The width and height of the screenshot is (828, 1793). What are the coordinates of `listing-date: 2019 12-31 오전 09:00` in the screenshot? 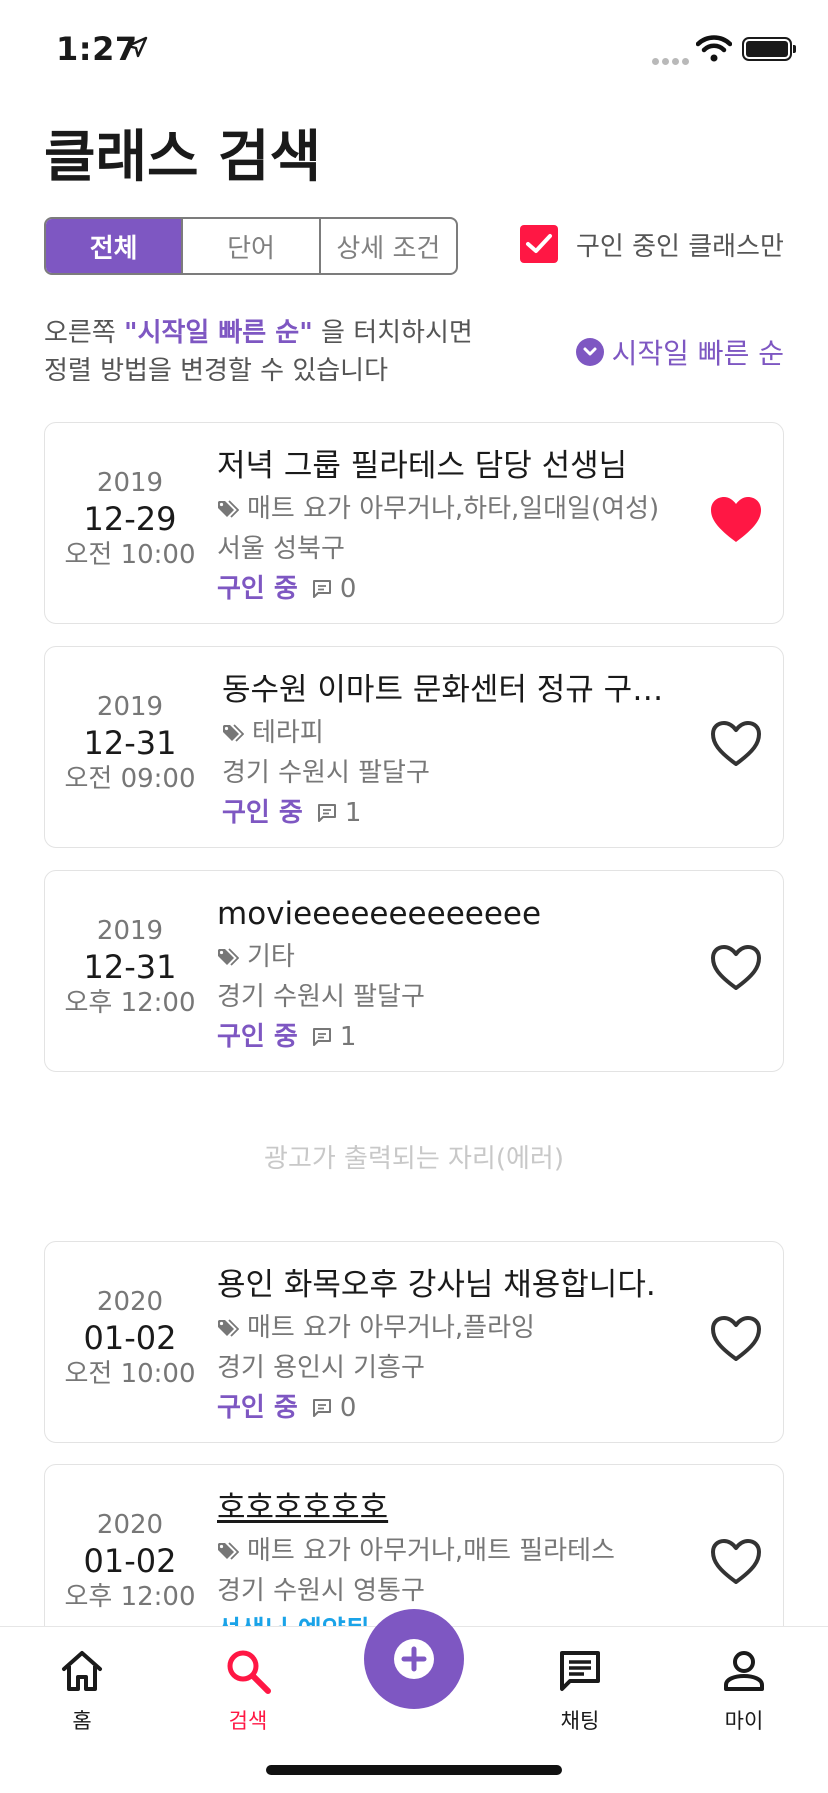 It's located at (130, 743).